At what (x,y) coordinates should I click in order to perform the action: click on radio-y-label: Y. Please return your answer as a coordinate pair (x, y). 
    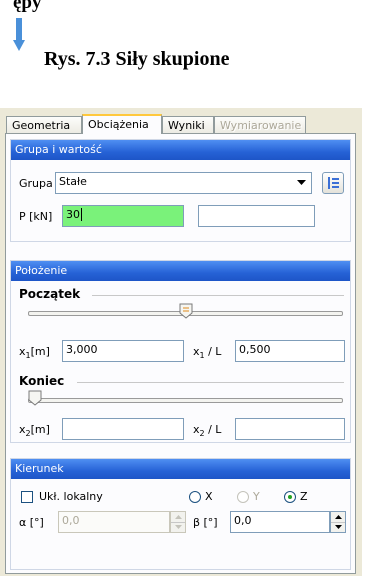
    Looking at the image, I should click on (256, 496).